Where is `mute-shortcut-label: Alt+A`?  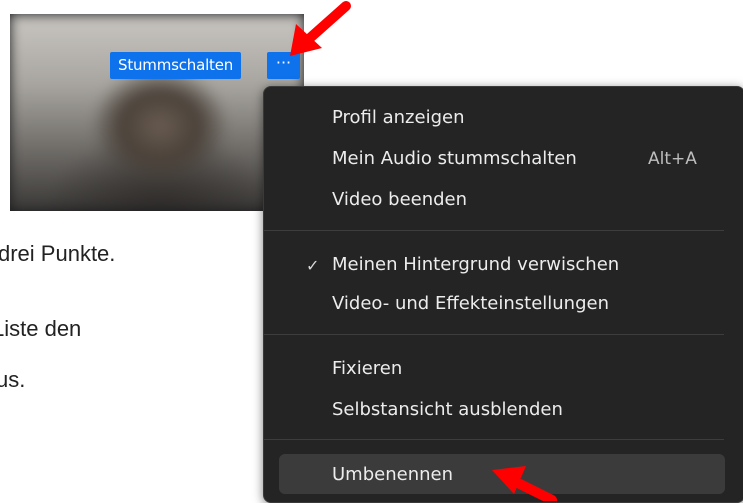
mute-shortcut-label: Alt+A is located at coordinates (672, 159).